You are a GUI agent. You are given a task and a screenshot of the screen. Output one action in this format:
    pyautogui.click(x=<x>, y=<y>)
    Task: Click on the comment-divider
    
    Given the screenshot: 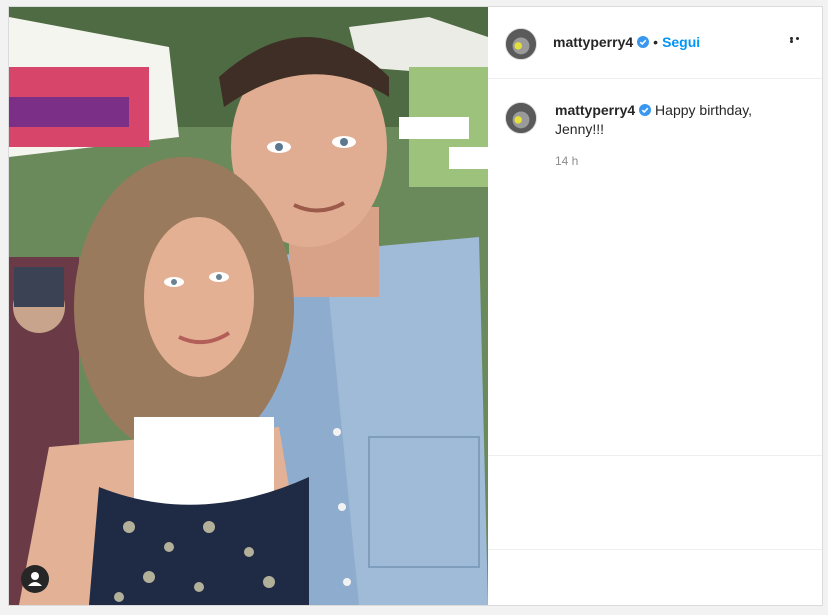 What is the action you would take?
    pyautogui.click(x=655, y=549)
    